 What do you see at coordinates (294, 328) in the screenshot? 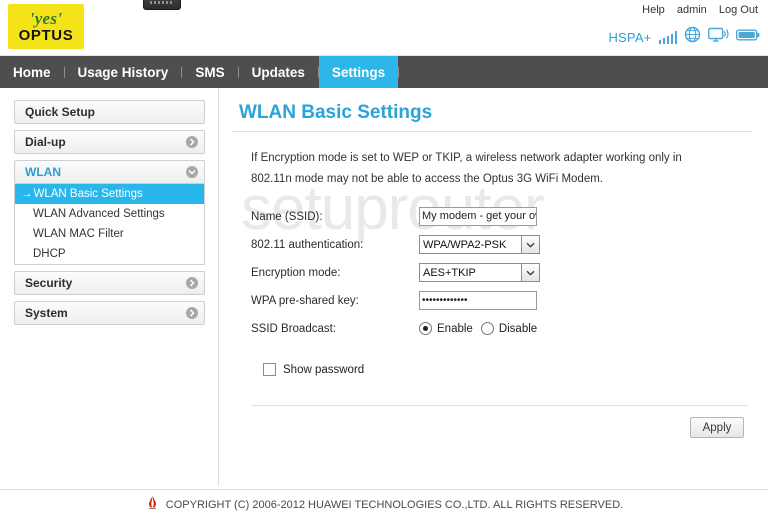
I see `ssid-broadcast-label: SSID Broadcast:` at bounding box center [294, 328].